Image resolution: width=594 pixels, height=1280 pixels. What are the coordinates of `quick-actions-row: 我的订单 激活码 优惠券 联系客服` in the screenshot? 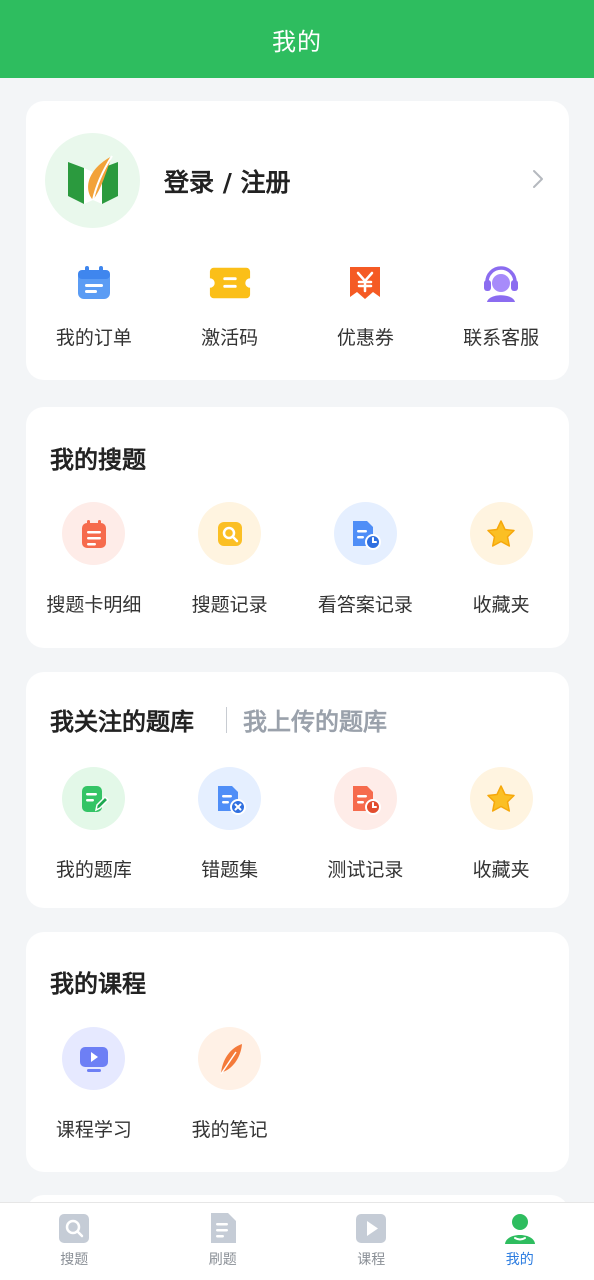 It's located at (297, 305).